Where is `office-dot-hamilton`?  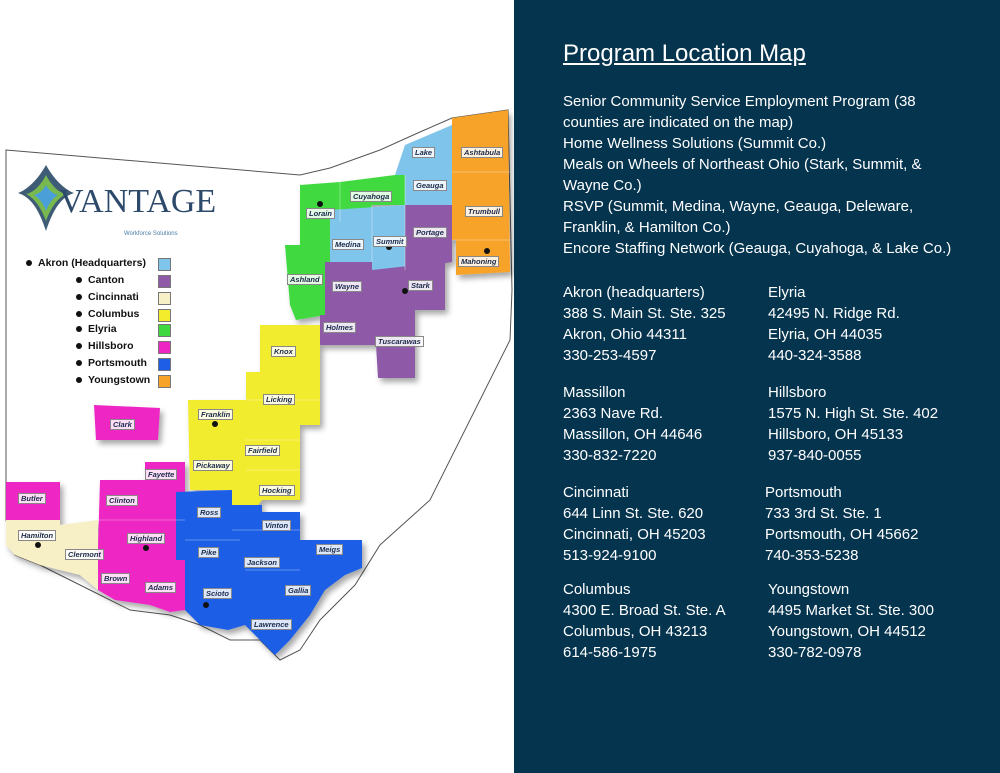 office-dot-hamilton is located at coordinates (38, 545).